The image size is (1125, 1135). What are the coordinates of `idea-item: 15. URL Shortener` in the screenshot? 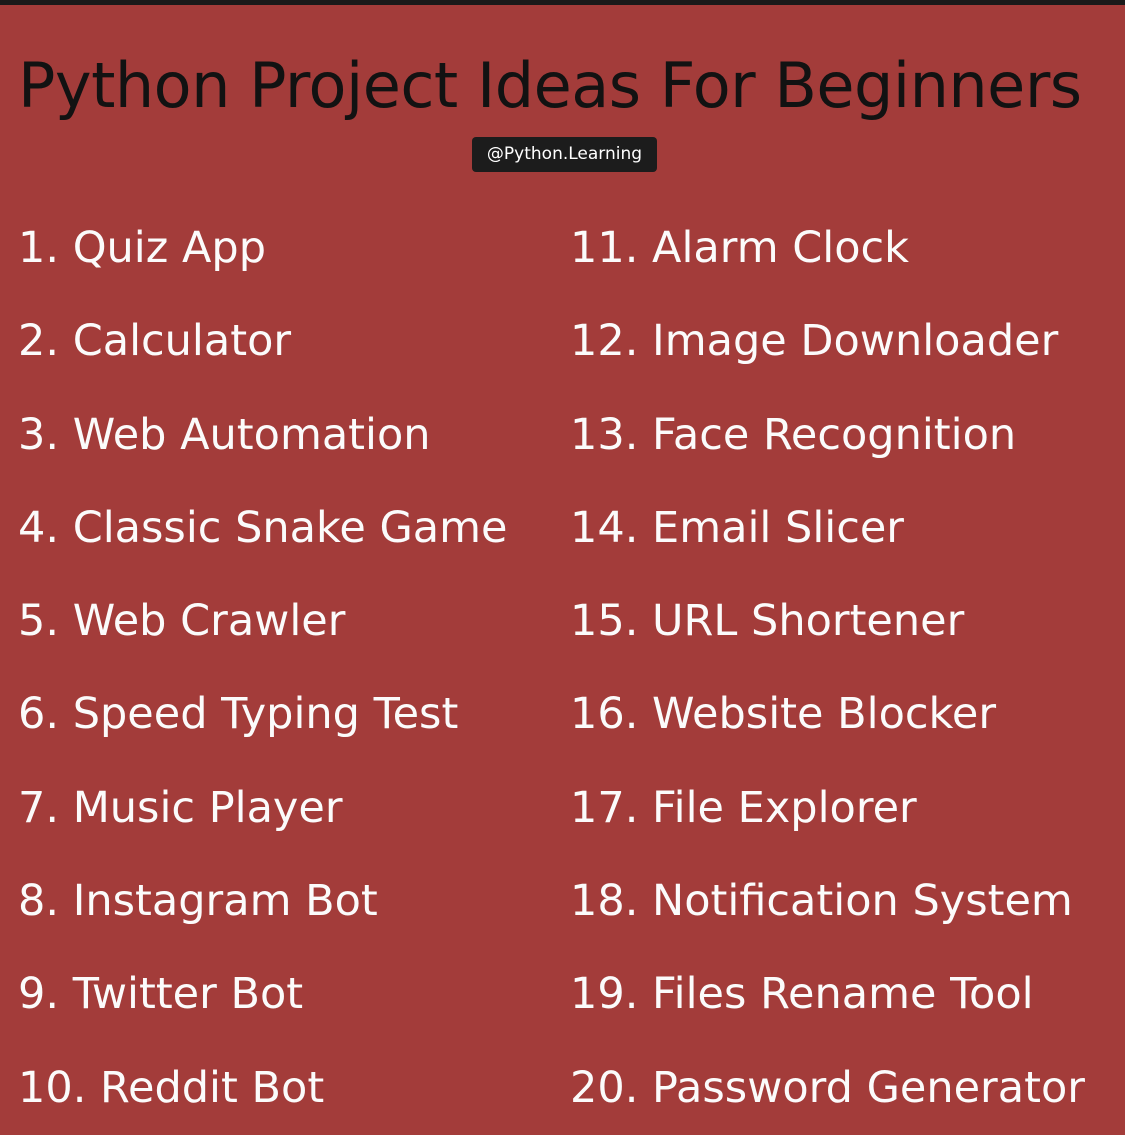 It's located at (767, 621).